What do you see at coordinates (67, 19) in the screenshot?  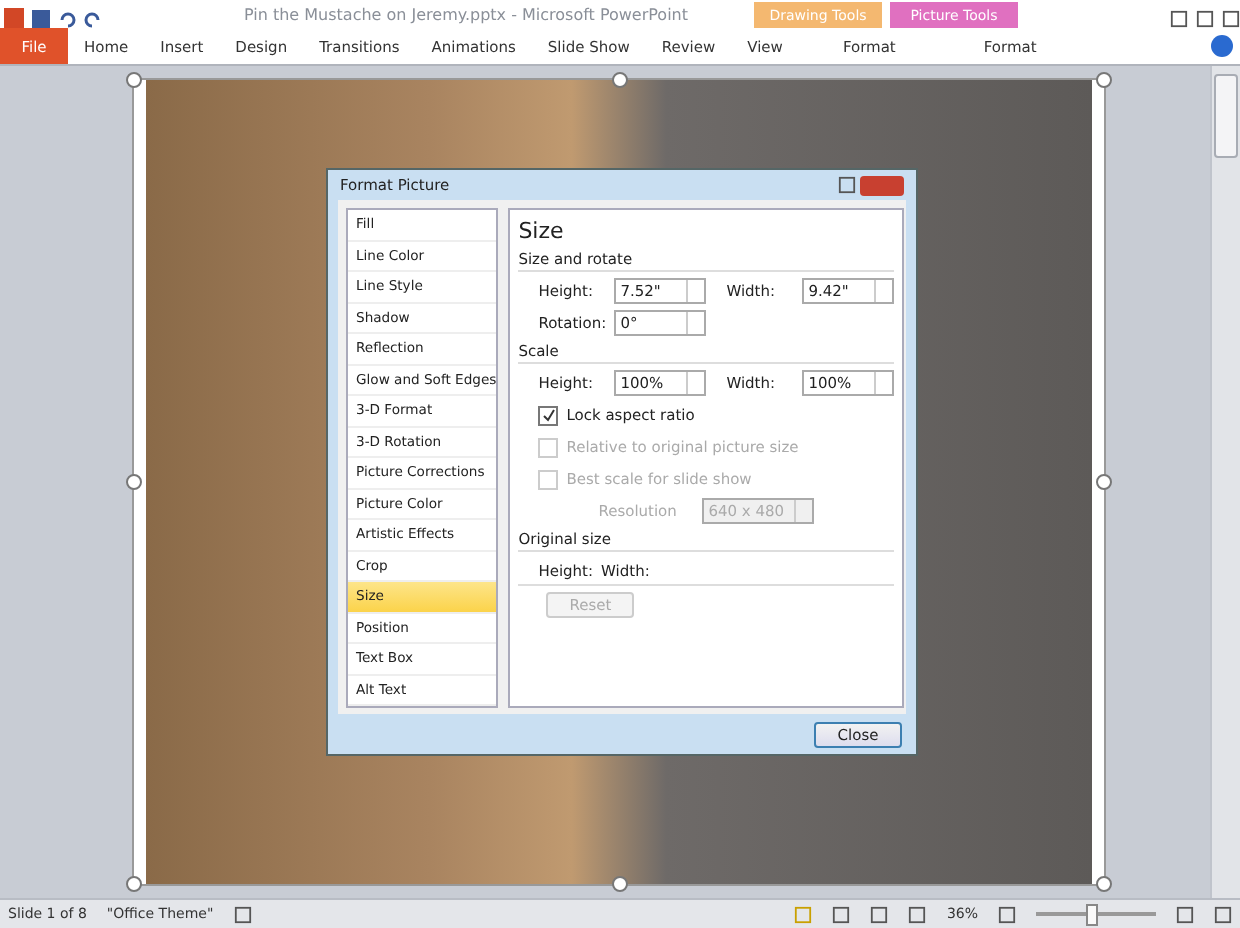 I see `undo-icon` at bounding box center [67, 19].